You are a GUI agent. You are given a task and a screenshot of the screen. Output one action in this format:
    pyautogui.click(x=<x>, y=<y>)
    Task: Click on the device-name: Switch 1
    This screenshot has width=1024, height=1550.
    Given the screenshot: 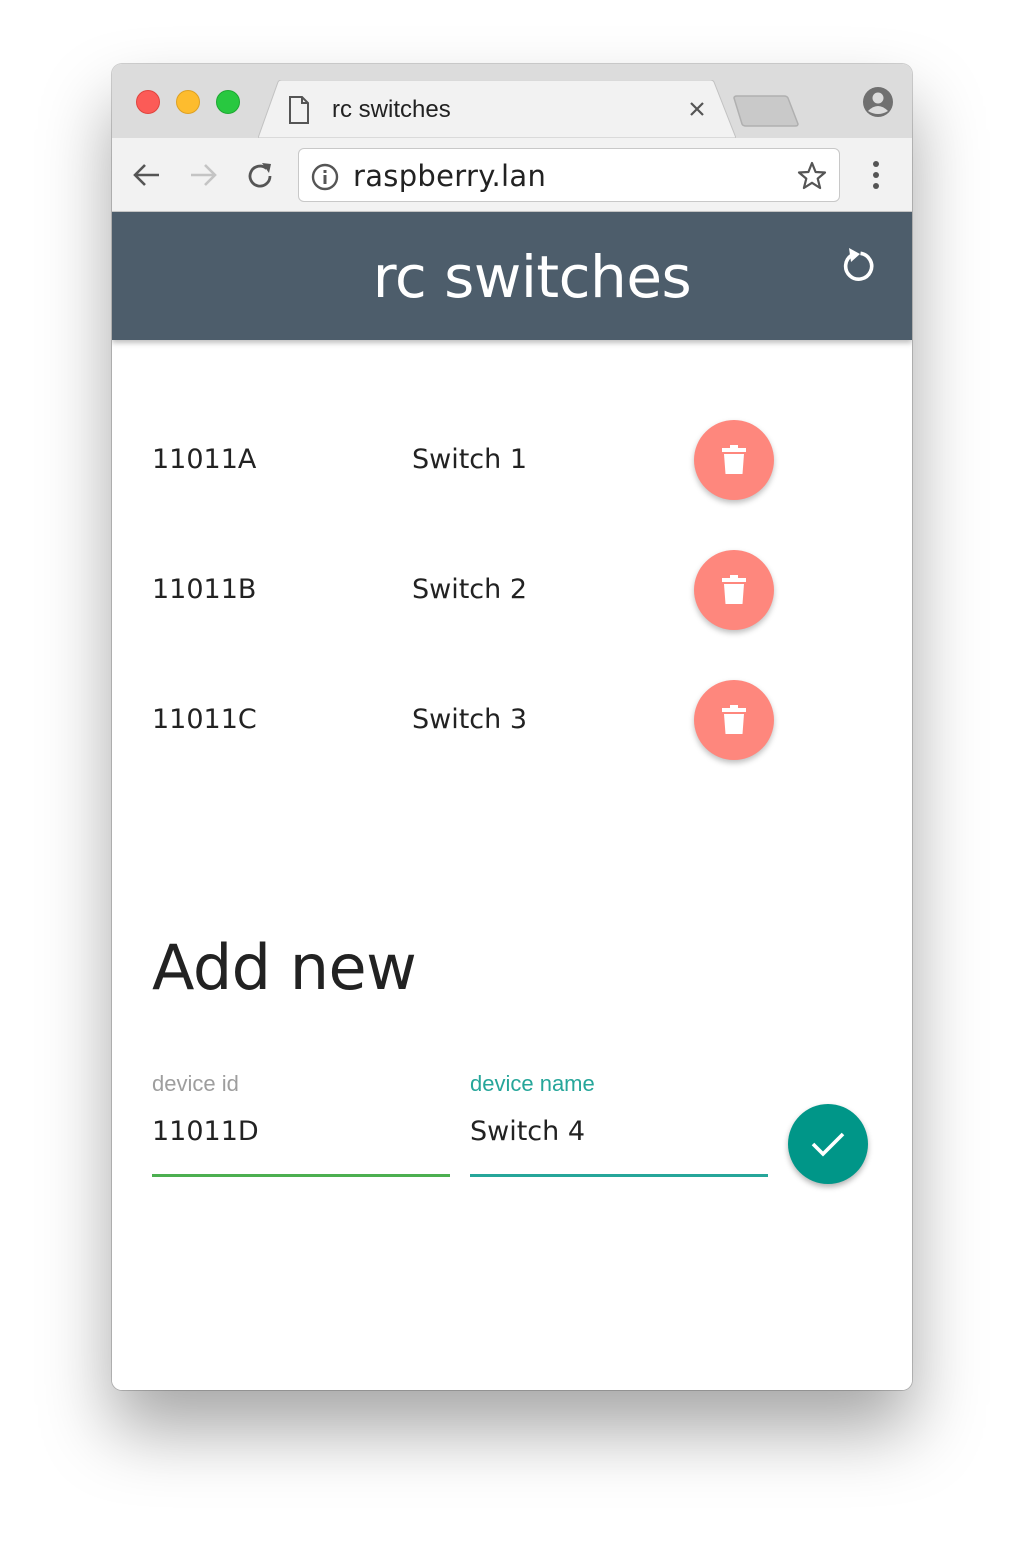 What is the action you would take?
    pyautogui.click(x=470, y=459)
    